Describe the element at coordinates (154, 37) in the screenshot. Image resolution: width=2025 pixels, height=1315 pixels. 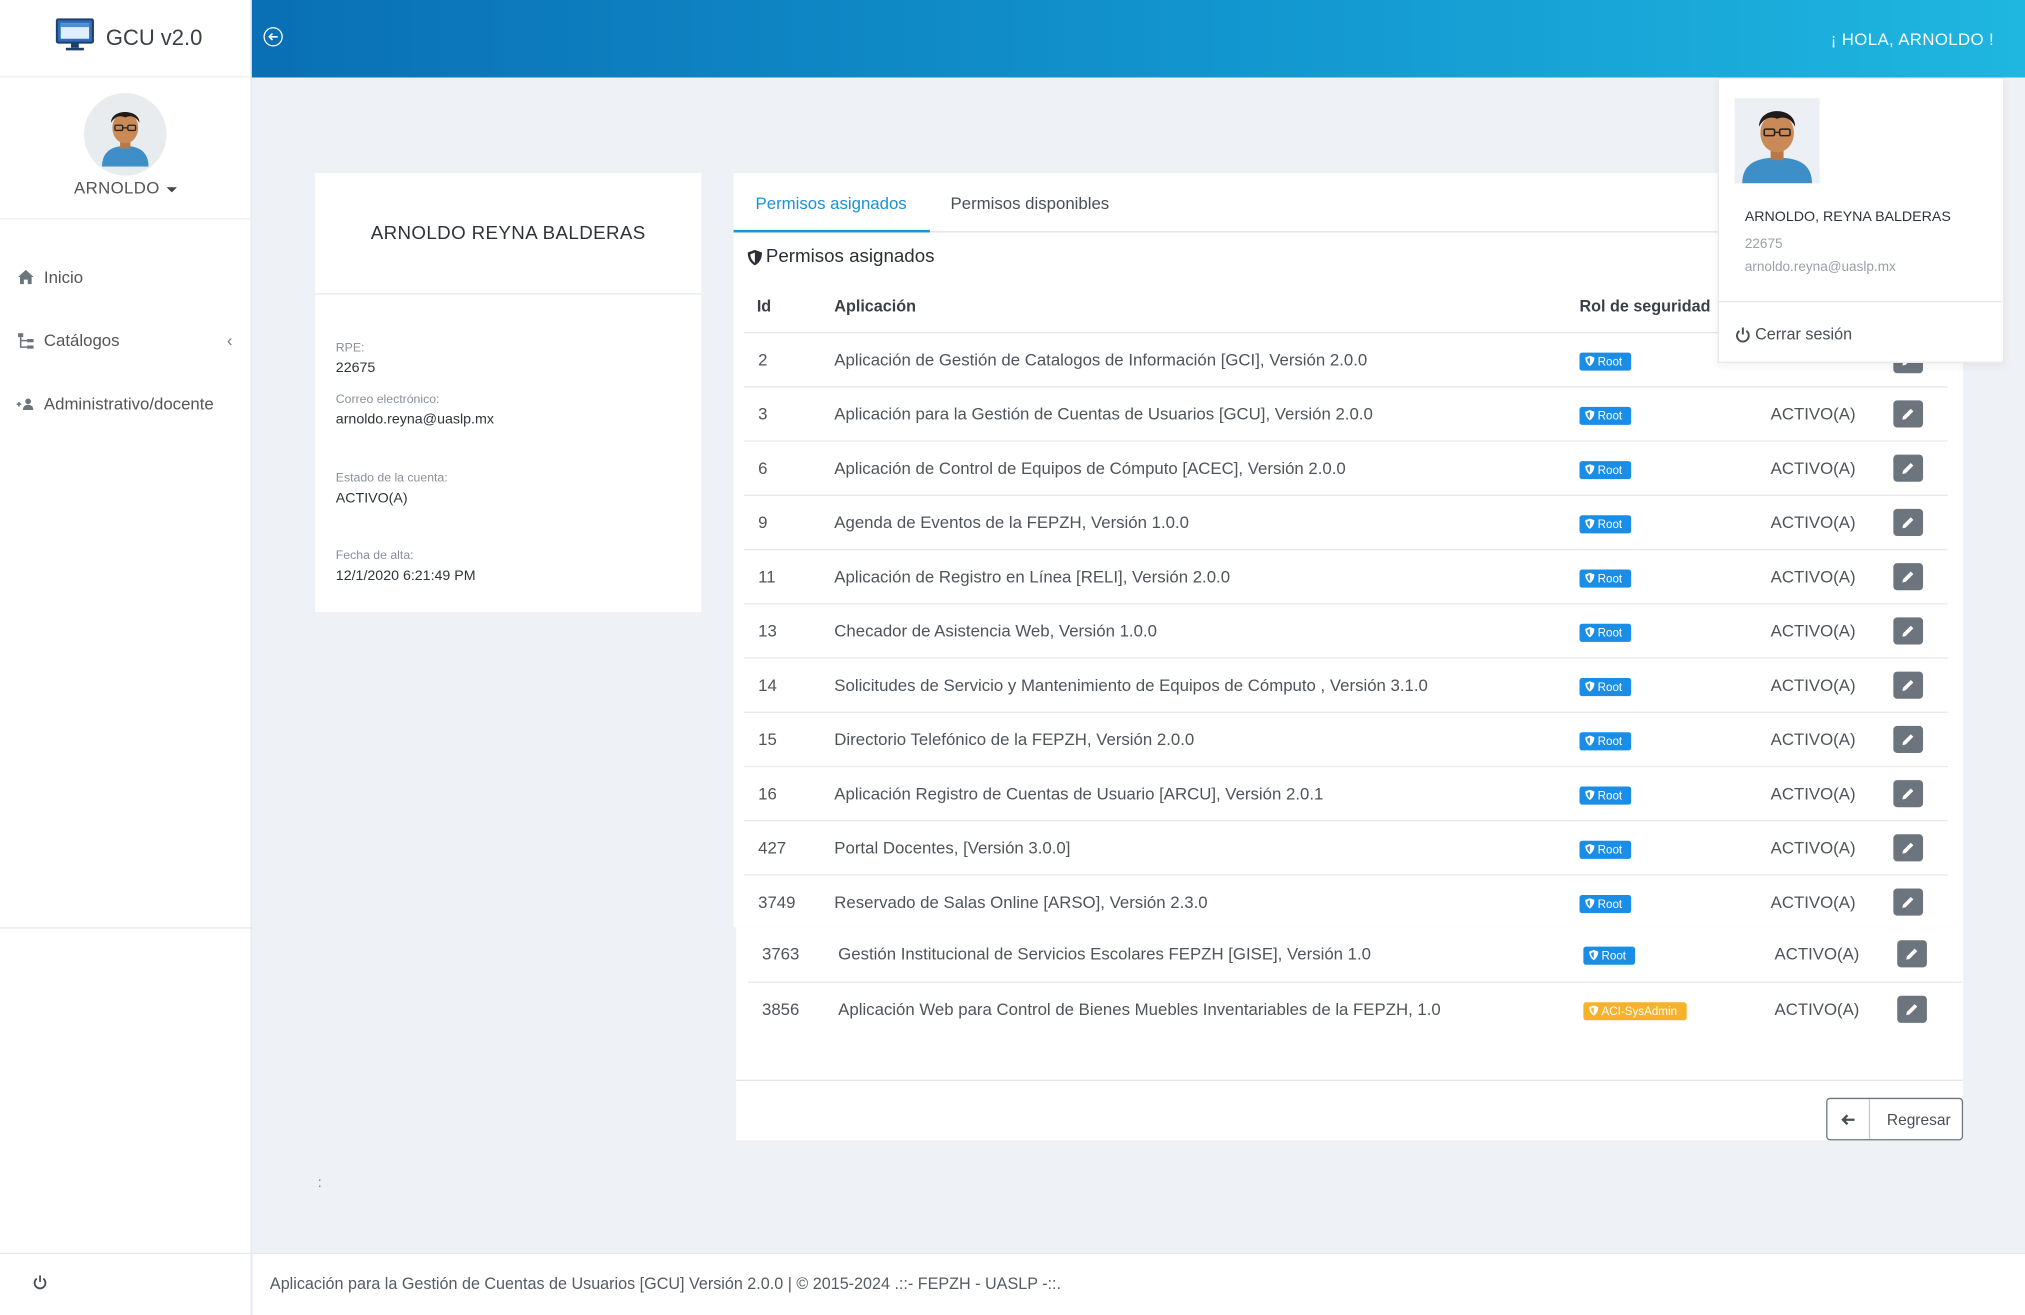
I see `brand-title: GCU v2.0` at that location.